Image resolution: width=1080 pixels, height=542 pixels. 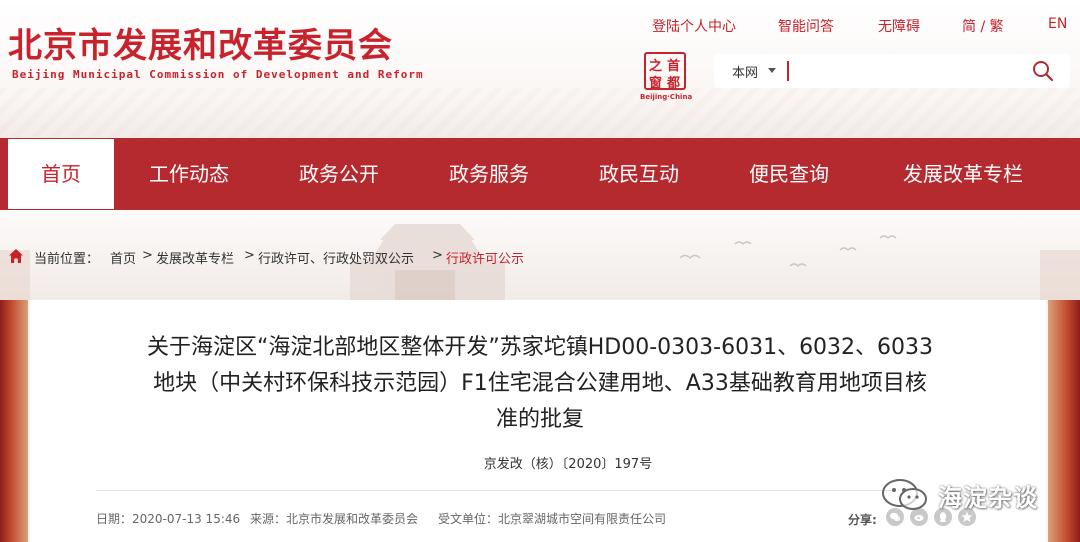 I want to click on search-icon, so click(x=1043, y=71).